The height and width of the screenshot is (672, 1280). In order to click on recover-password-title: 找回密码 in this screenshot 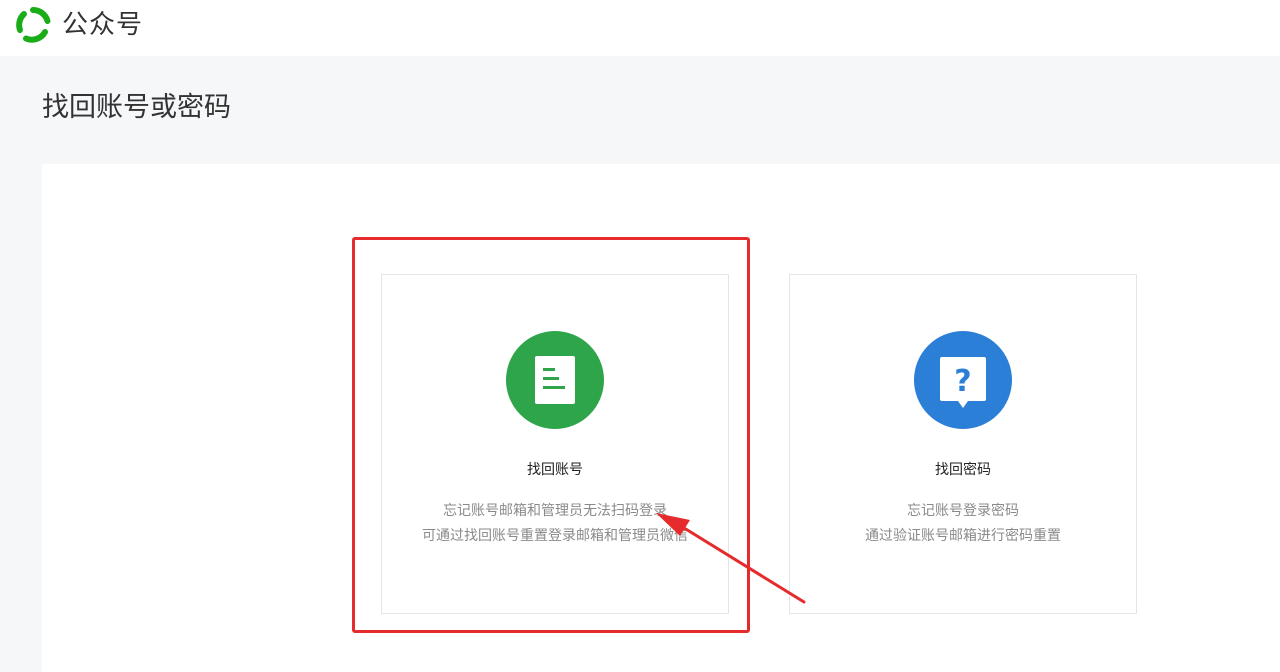, I will do `click(963, 470)`.